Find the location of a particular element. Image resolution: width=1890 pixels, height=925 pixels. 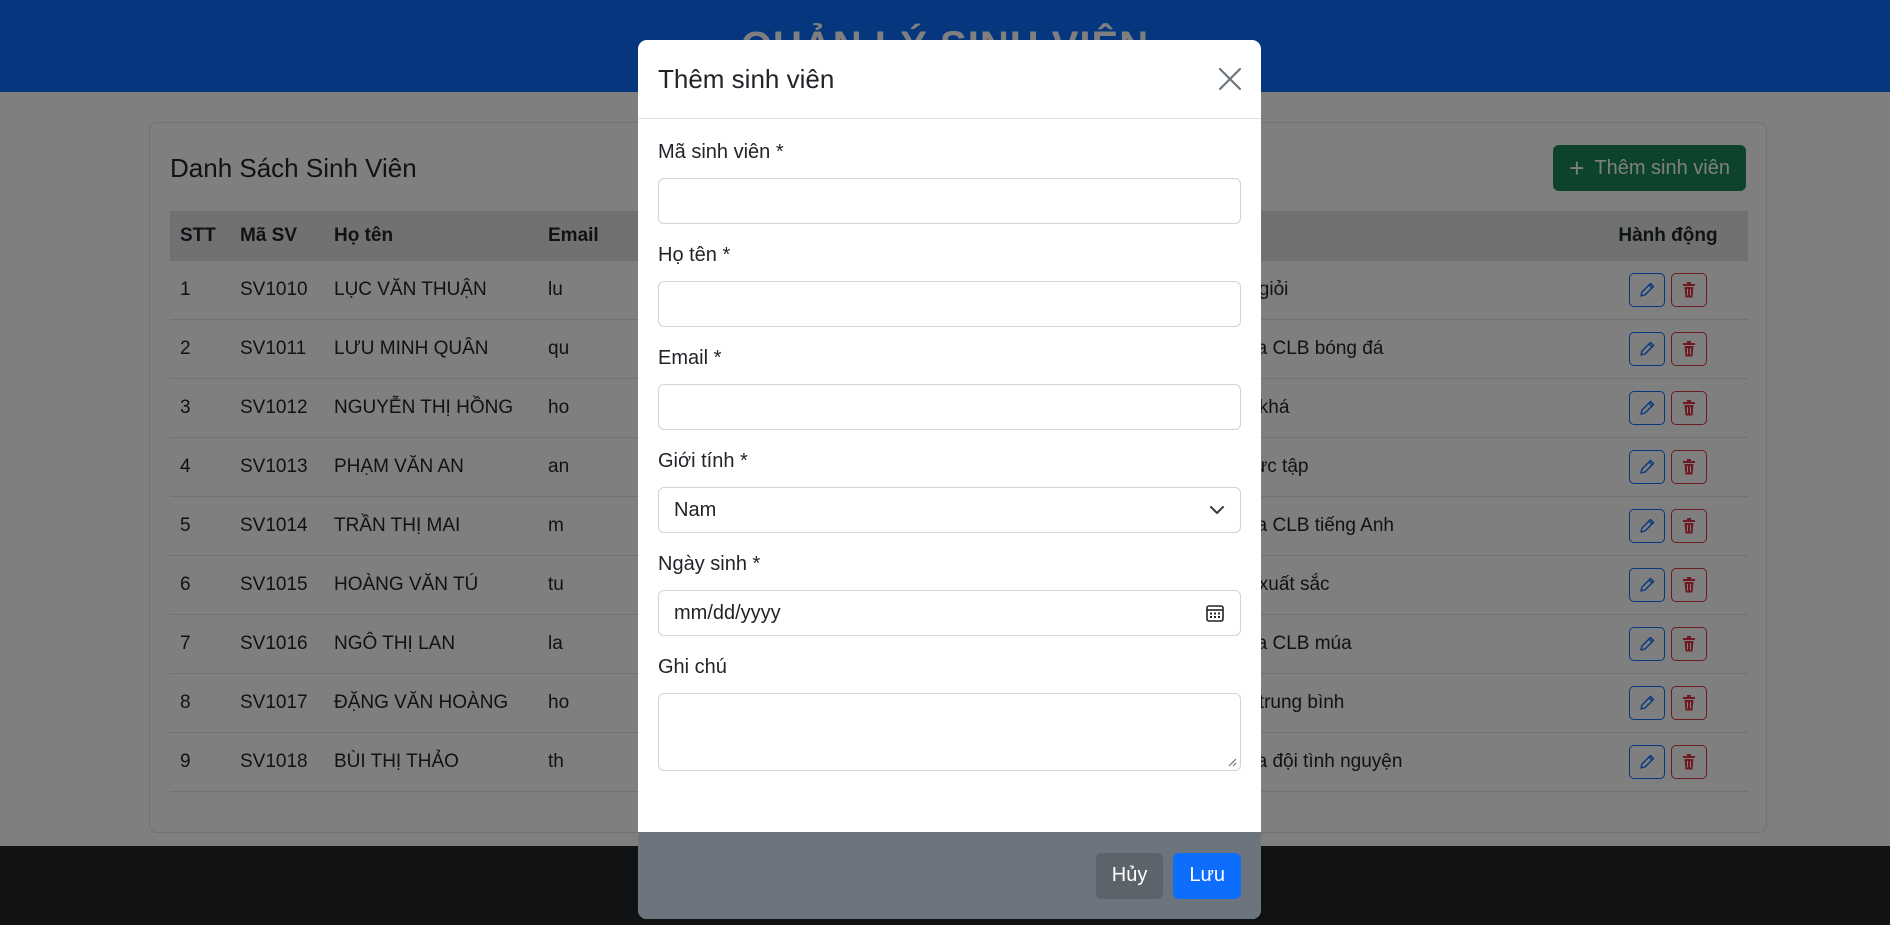

field-email: Email * is located at coordinates (949, 388).